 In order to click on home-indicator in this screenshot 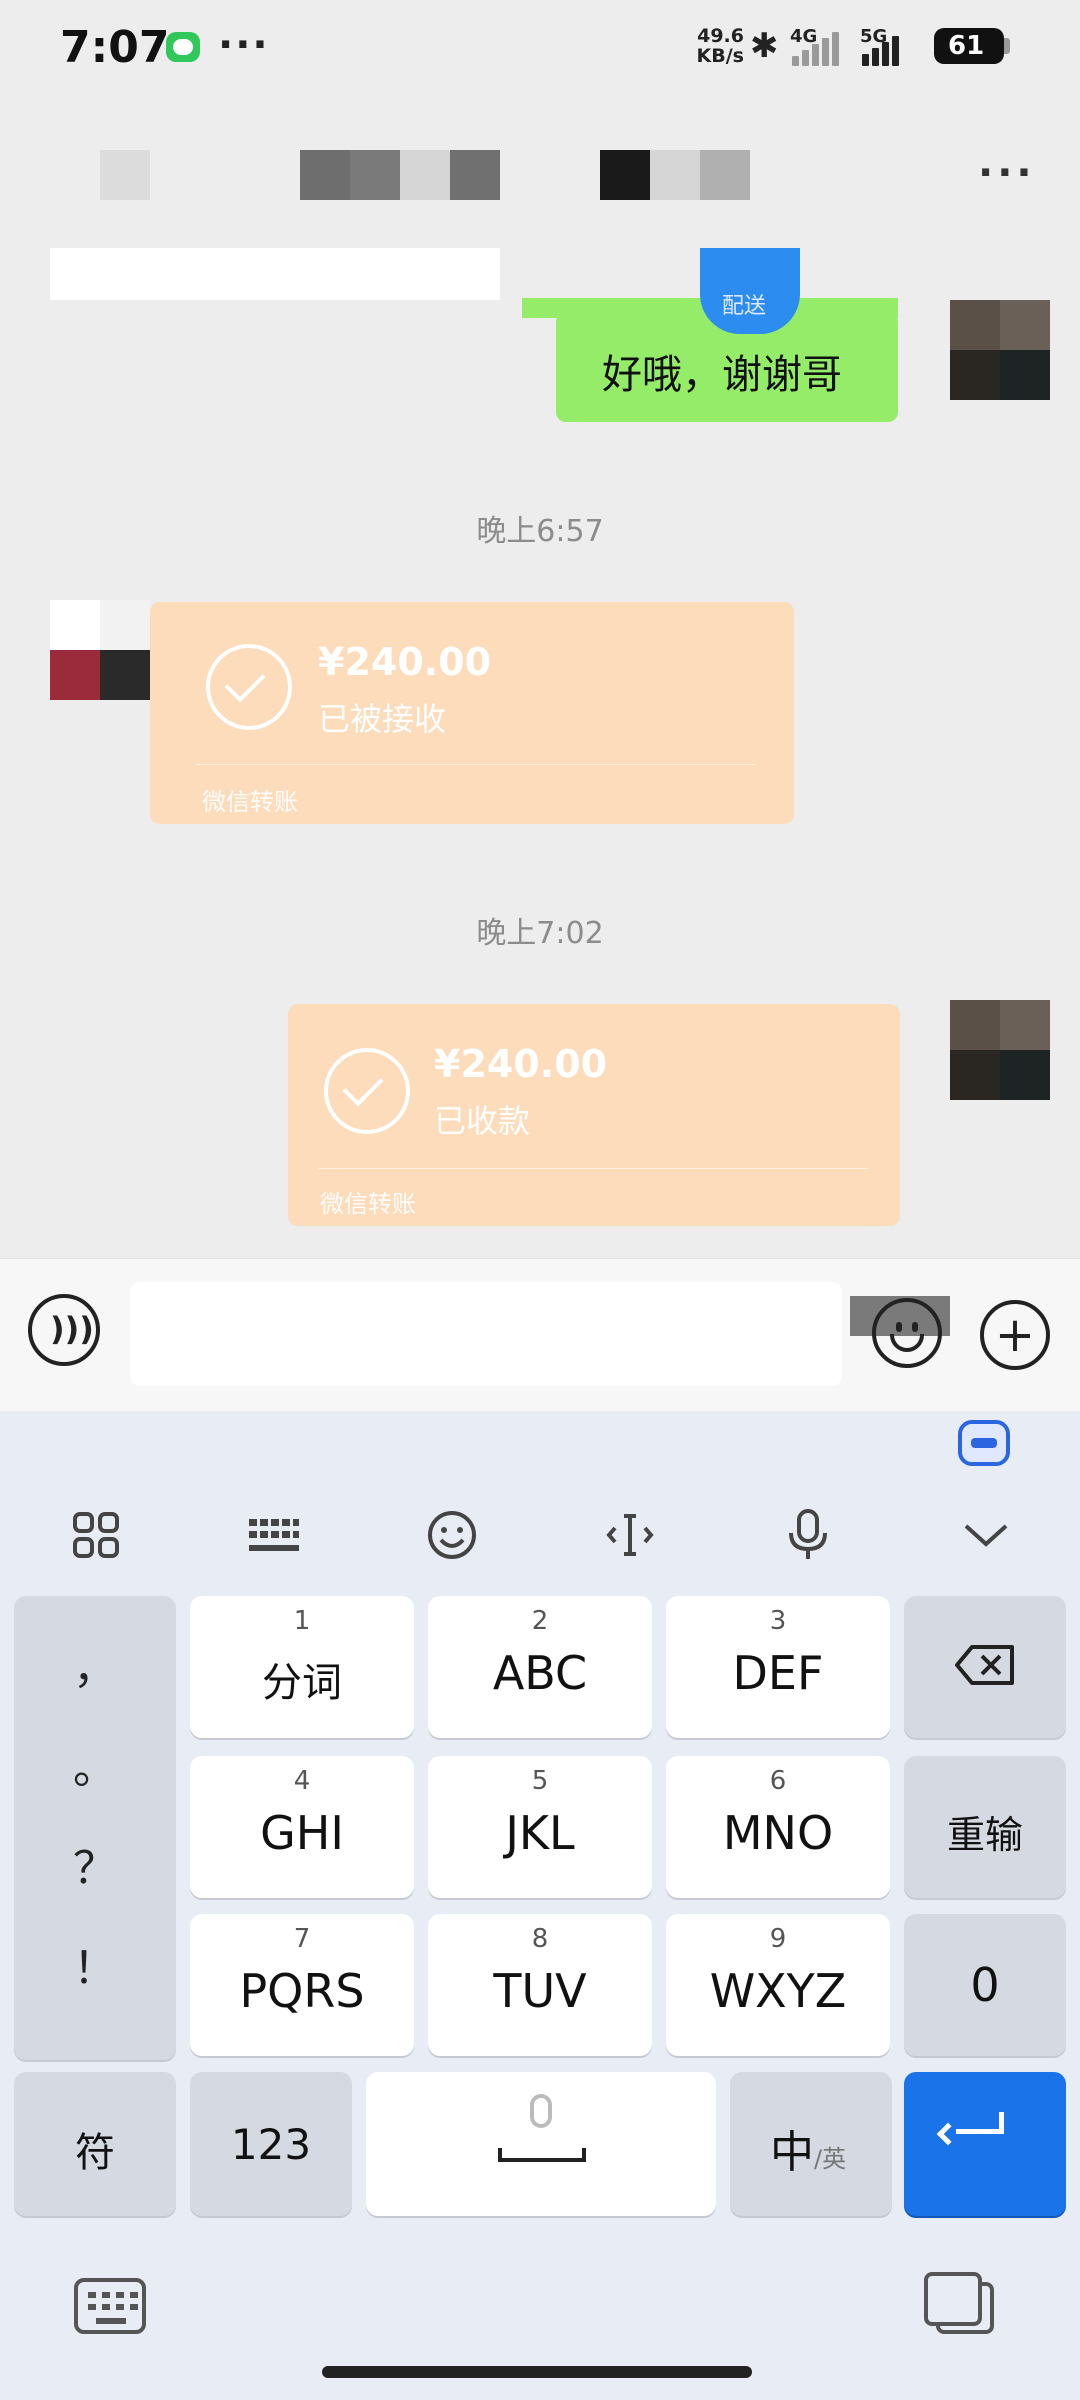, I will do `click(537, 2372)`.